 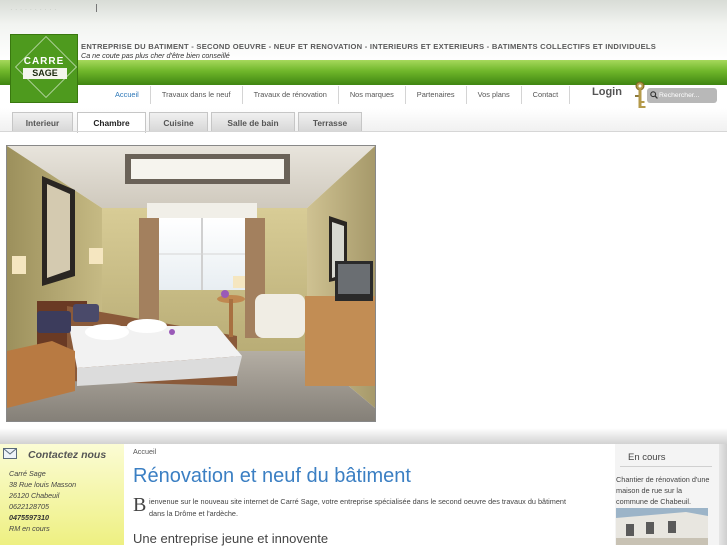 What do you see at coordinates (111, 122) in the screenshot?
I see `tab-chambre: Chambre` at bounding box center [111, 122].